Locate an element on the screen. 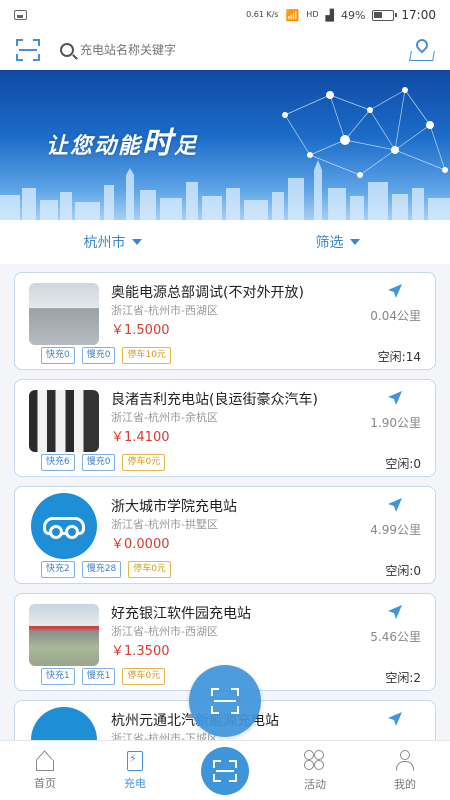  tab-home-label: 首页 is located at coordinates (45, 783).